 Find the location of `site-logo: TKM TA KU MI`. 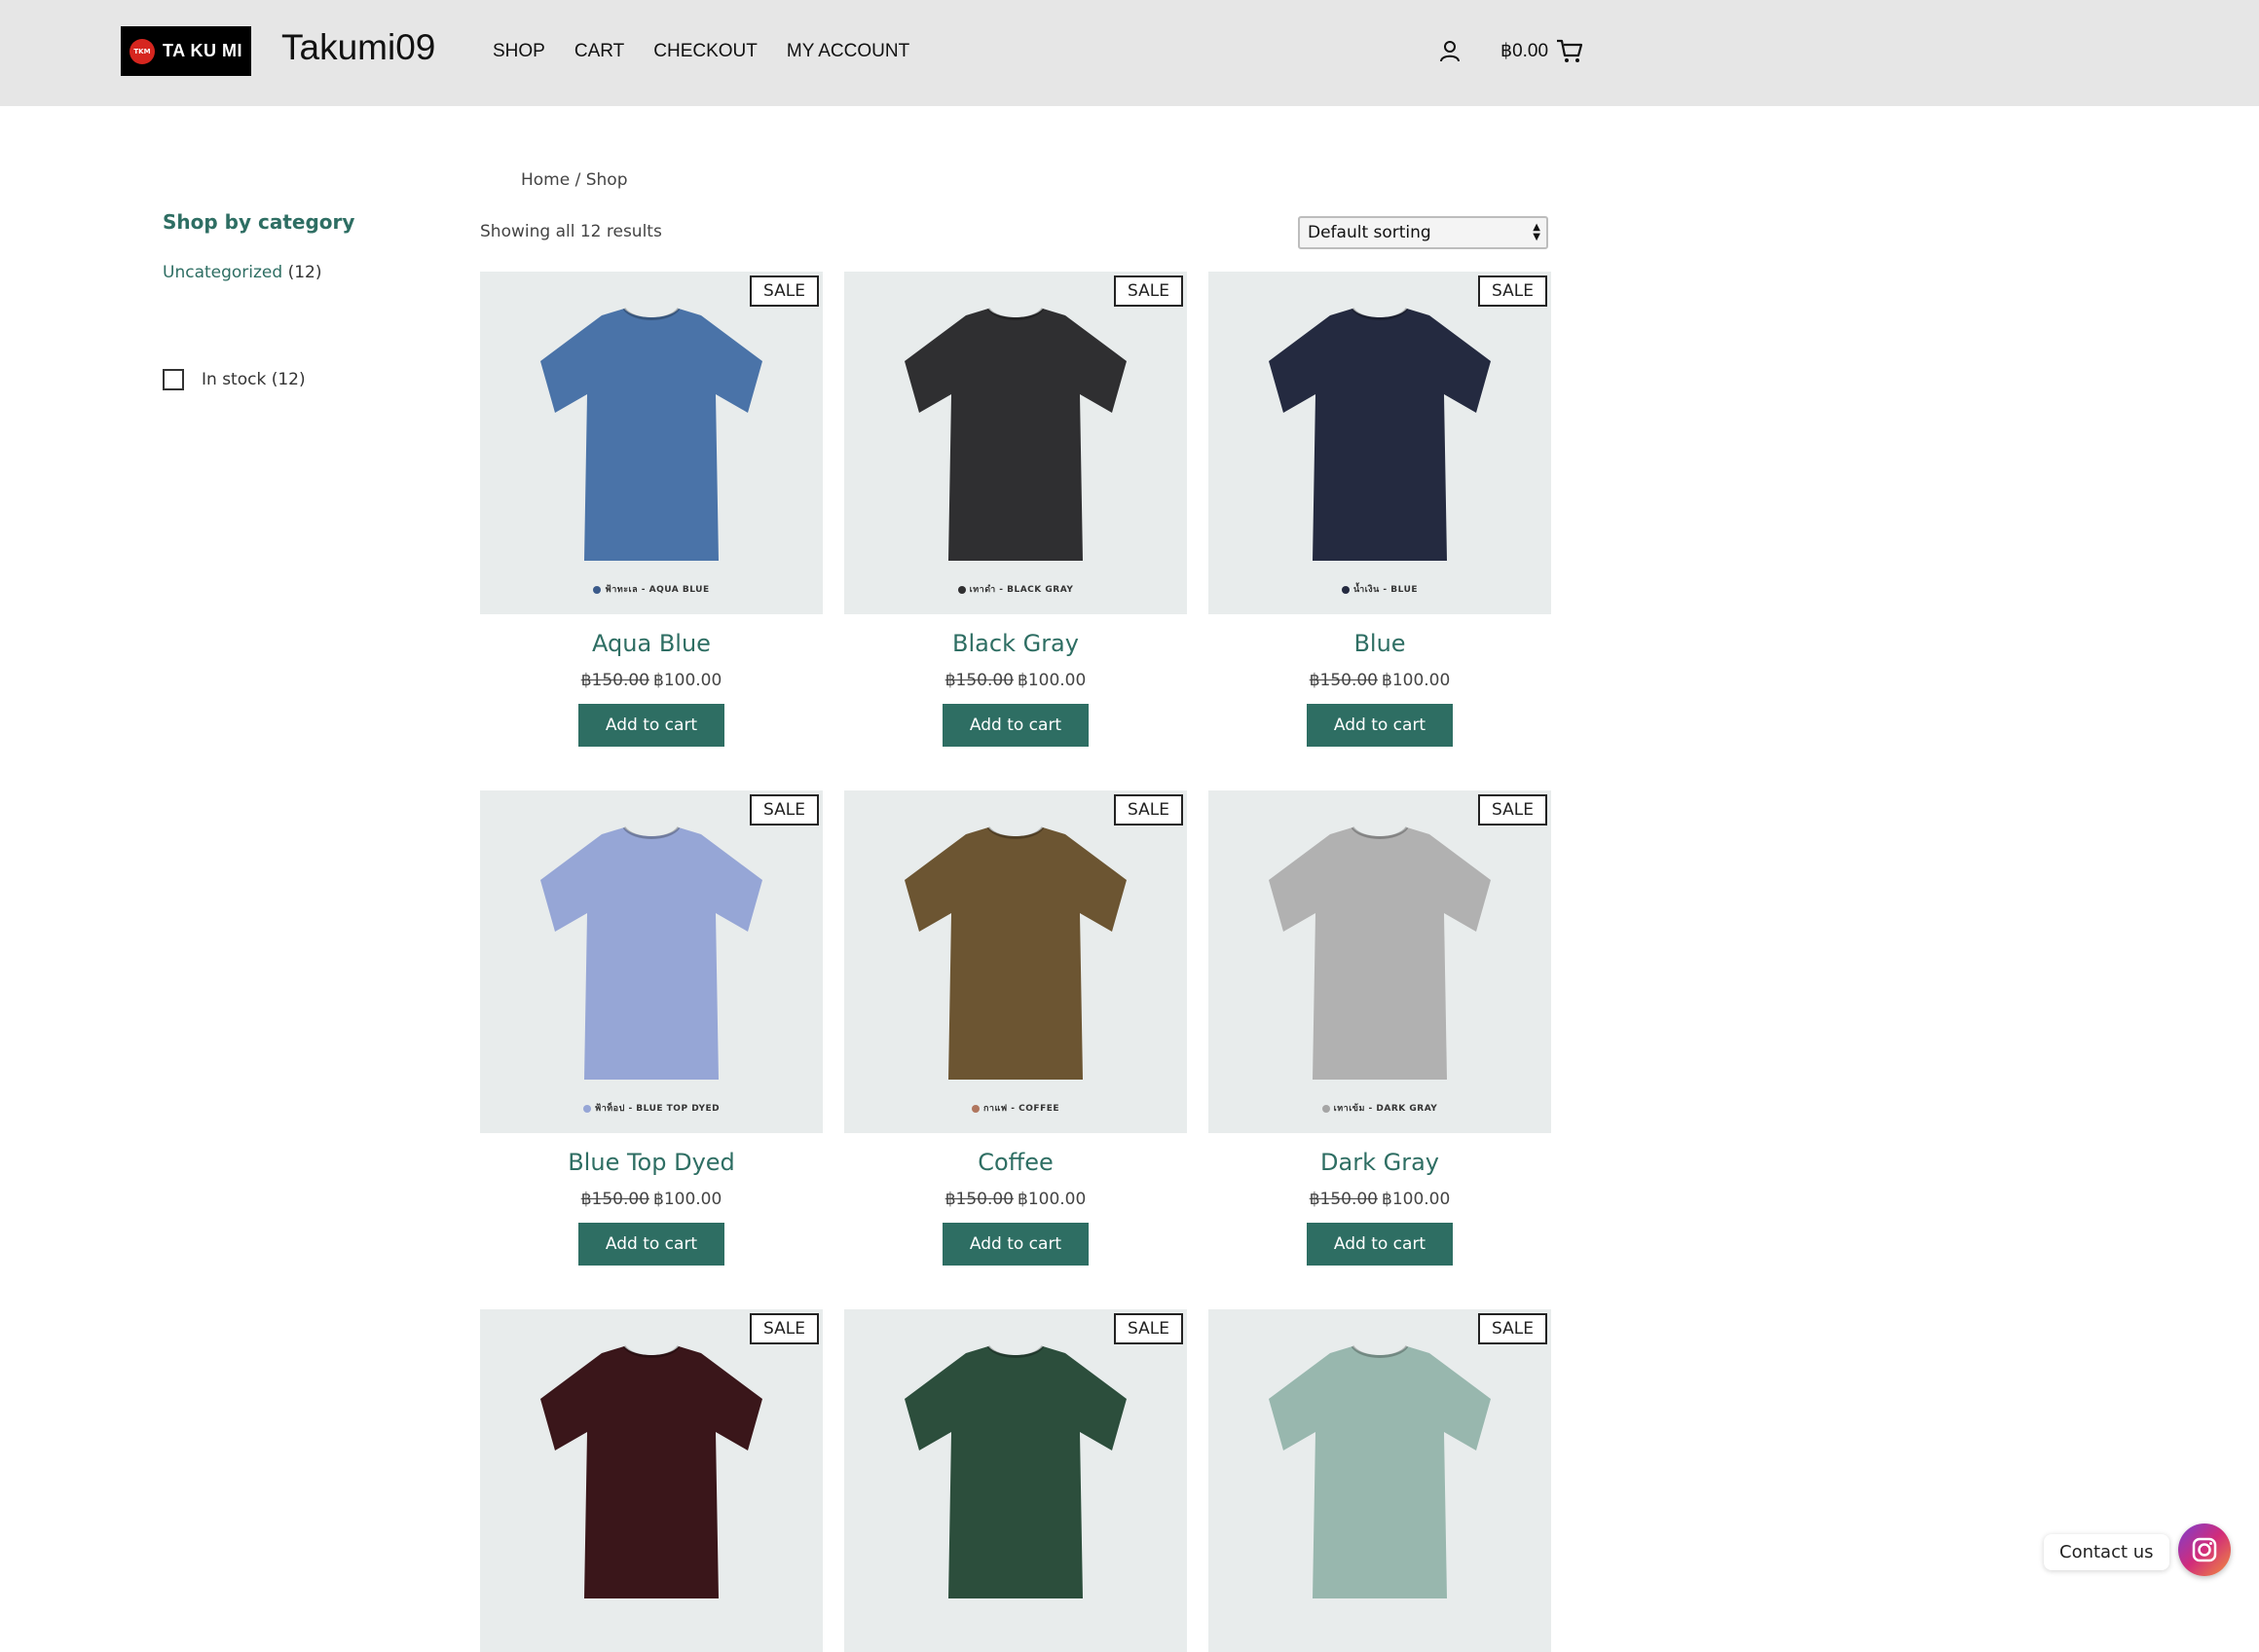

site-logo: TKM TA KU MI is located at coordinates (186, 51).